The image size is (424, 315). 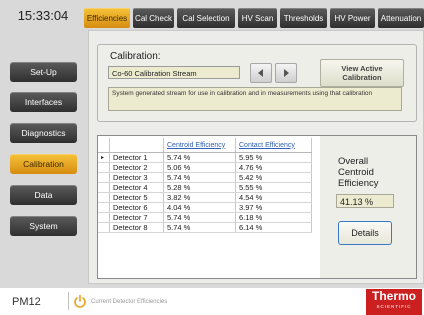 What do you see at coordinates (135, 56) in the screenshot?
I see `calibration-title: Calibration:` at bounding box center [135, 56].